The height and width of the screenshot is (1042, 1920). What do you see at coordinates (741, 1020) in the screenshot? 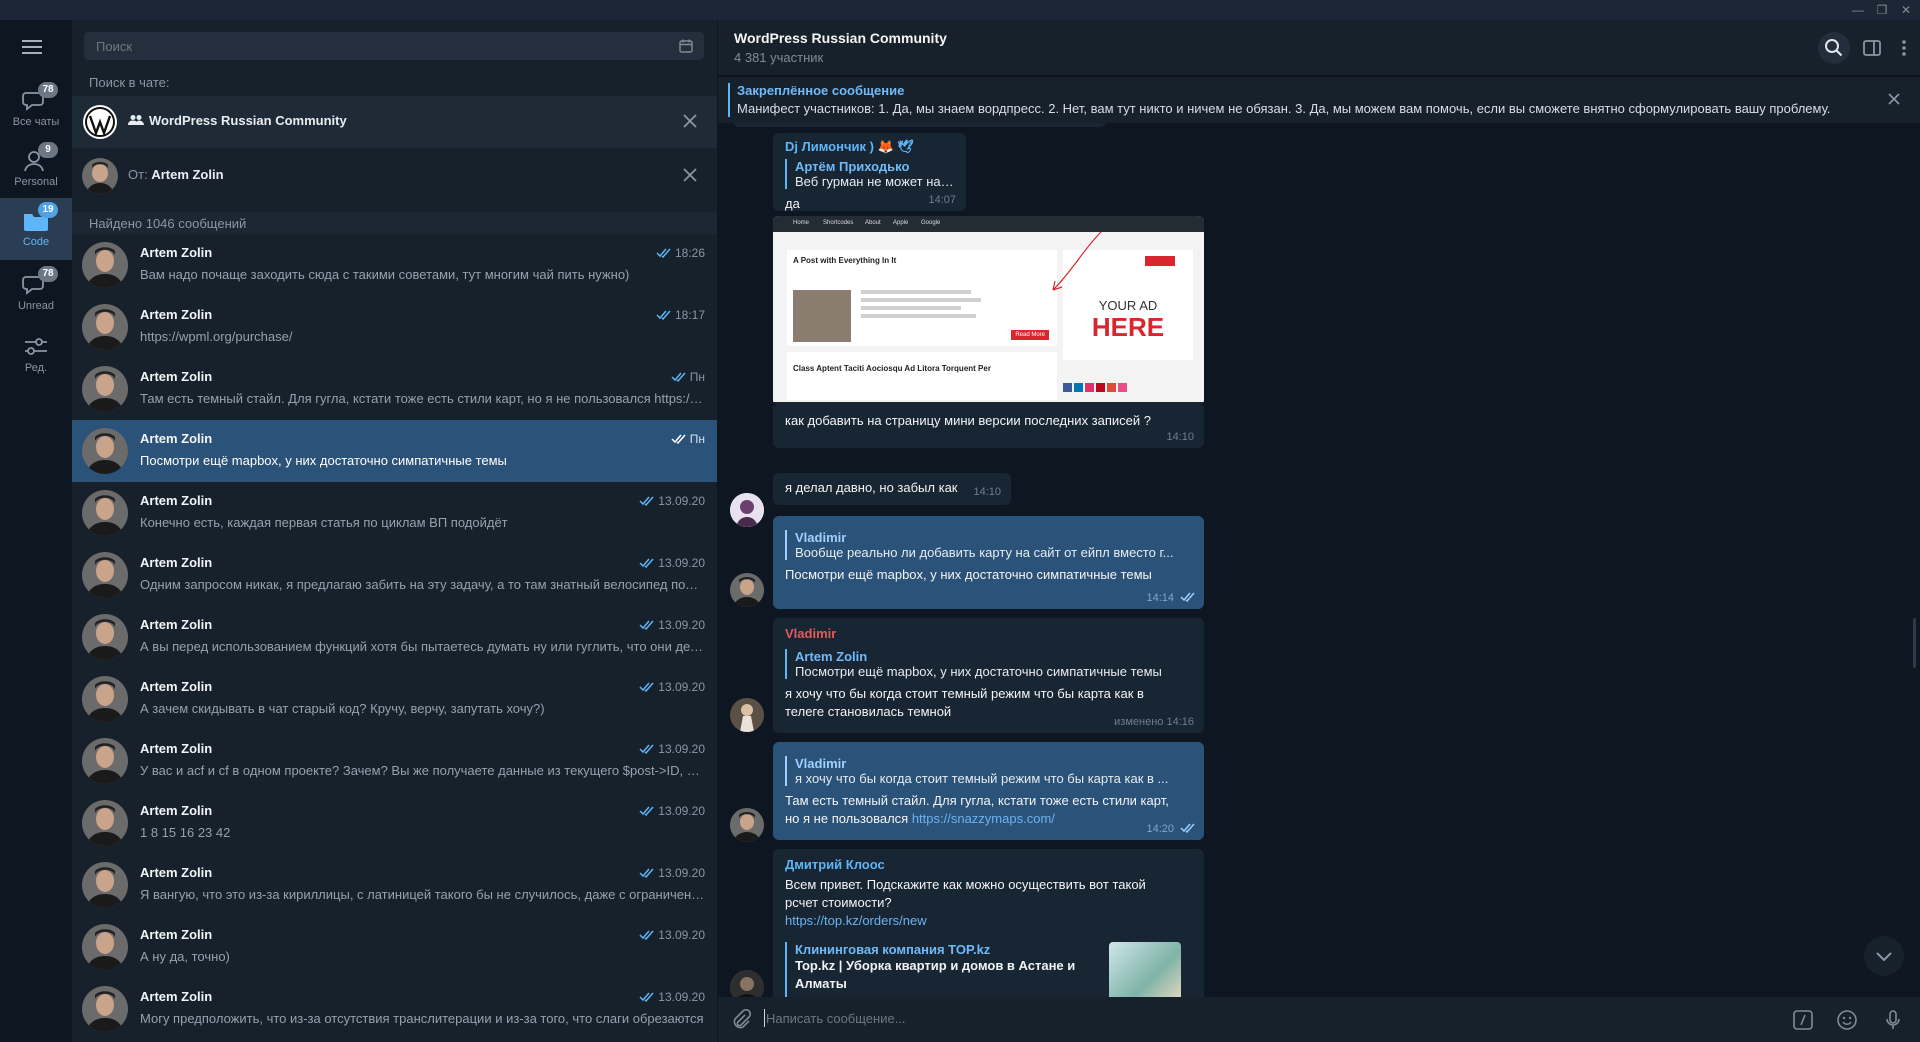
I see `paperclip-icon` at bounding box center [741, 1020].